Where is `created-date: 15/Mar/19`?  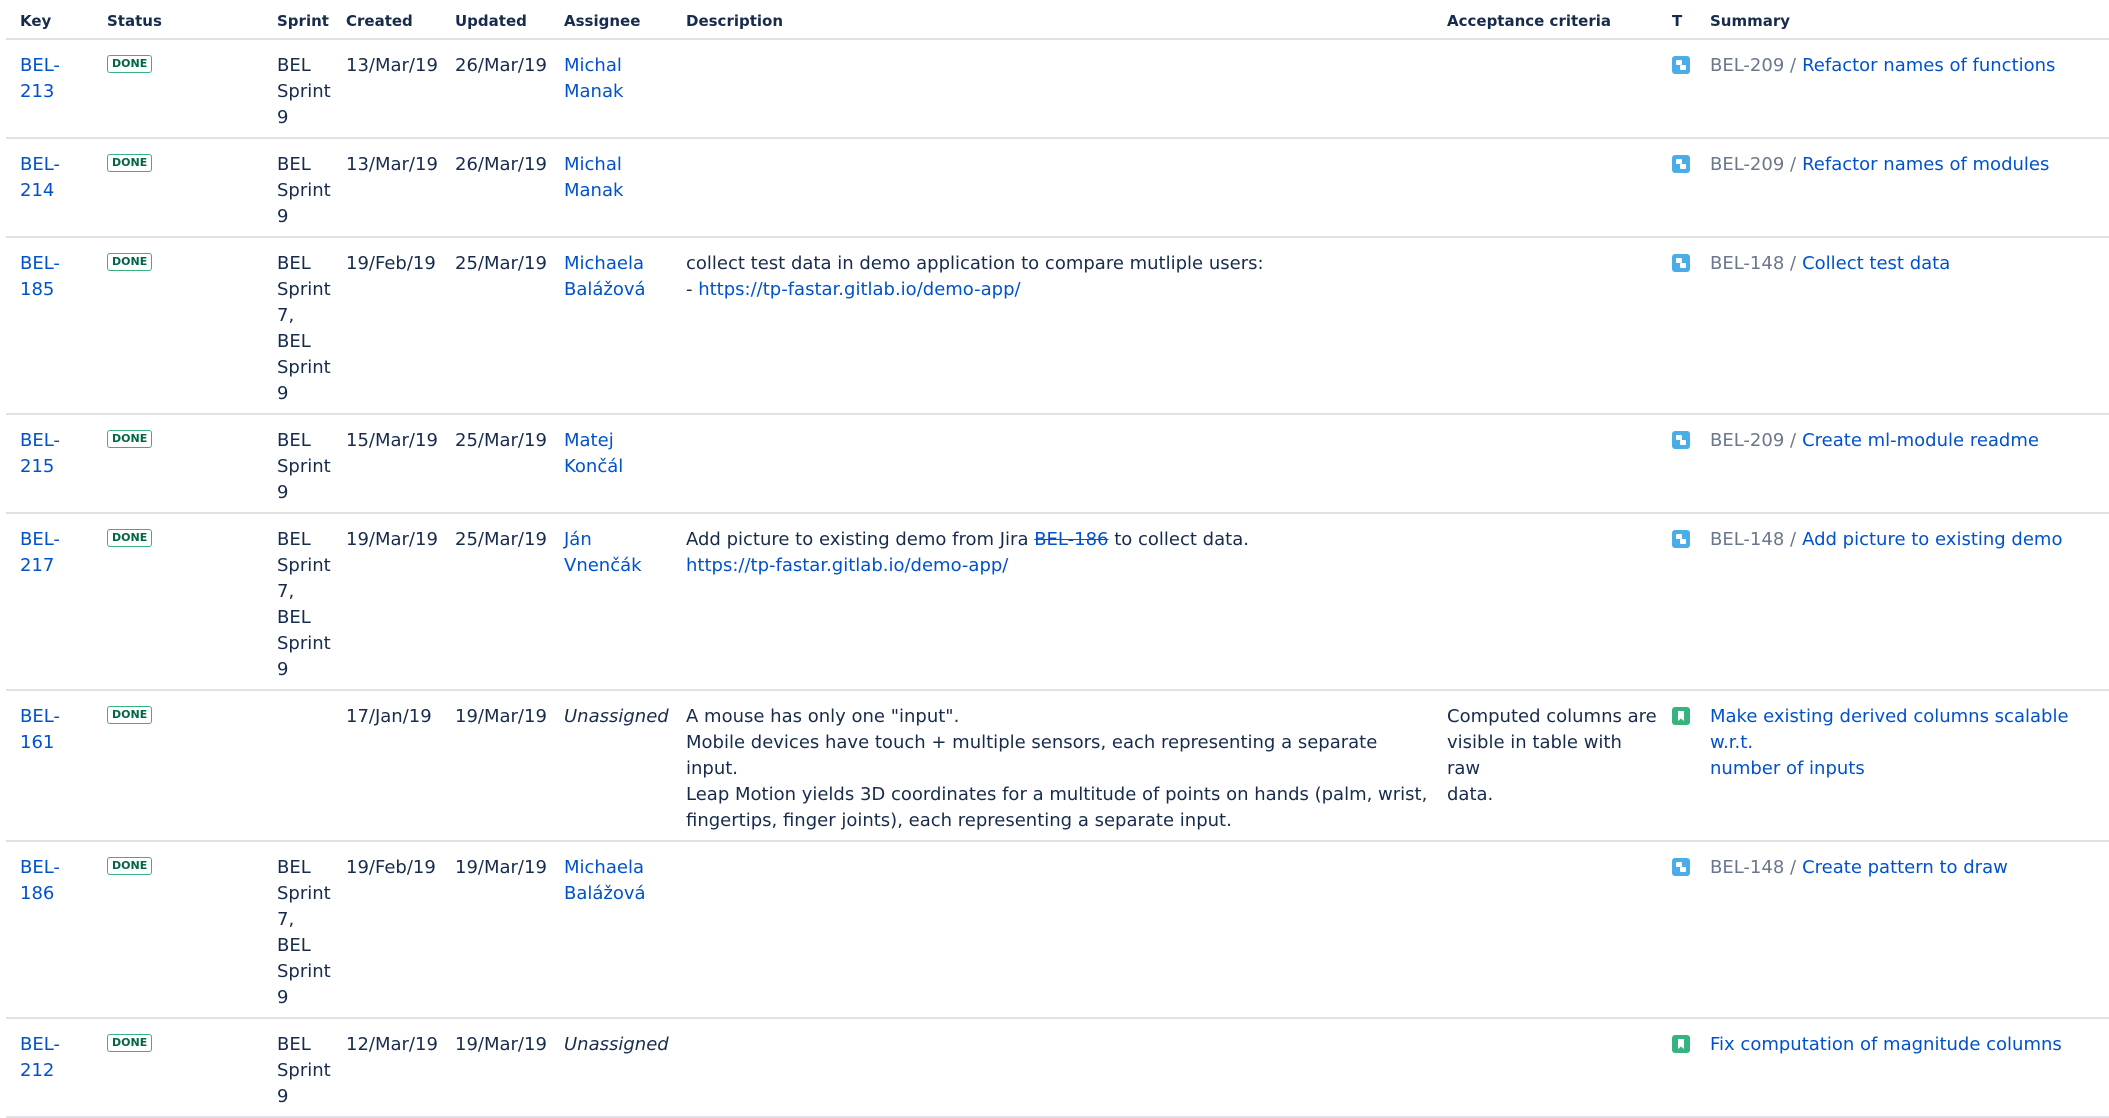
created-date: 15/Mar/19 is located at coordinates (386, 464).